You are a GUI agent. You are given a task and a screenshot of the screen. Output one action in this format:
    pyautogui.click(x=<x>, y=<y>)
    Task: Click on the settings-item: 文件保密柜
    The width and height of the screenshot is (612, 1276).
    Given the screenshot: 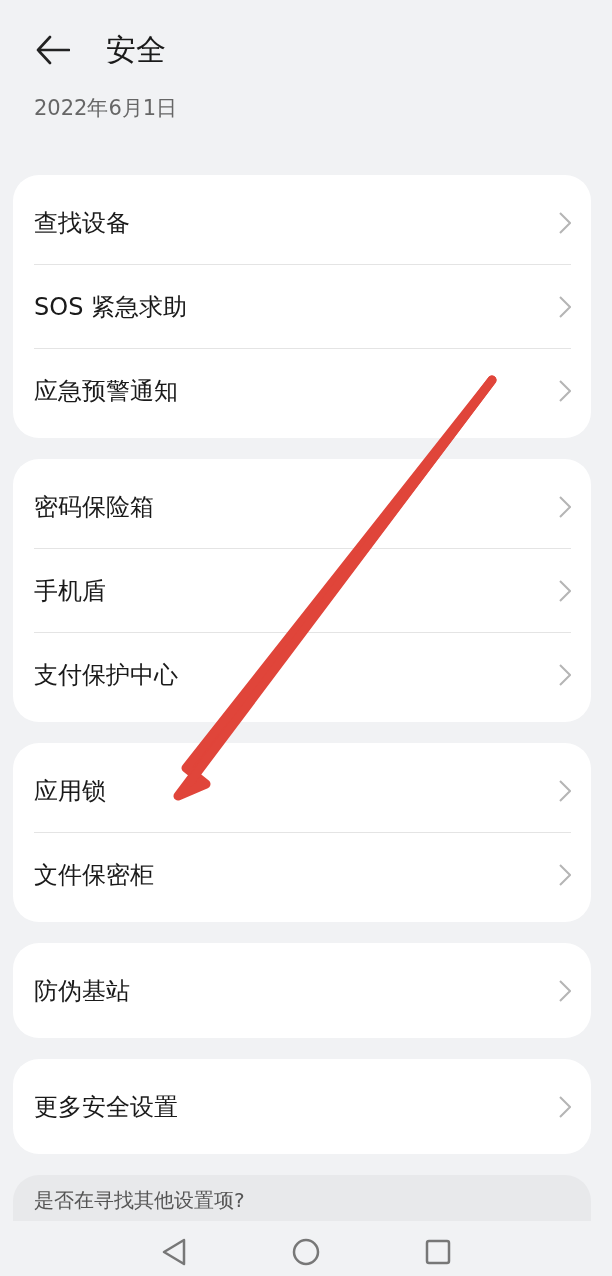 What is the action you would take?
    pyautogui.click(x=302, y=874)
    